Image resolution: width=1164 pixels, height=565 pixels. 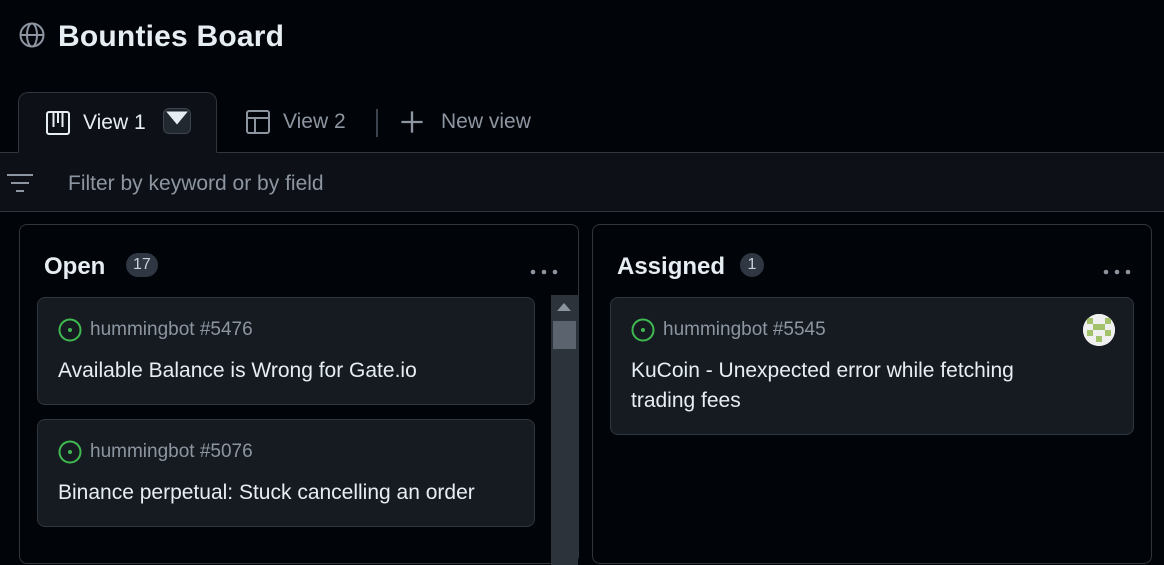 I want to click on issue-ref-text: hummingbot #5476, so click(x=171, y=329).